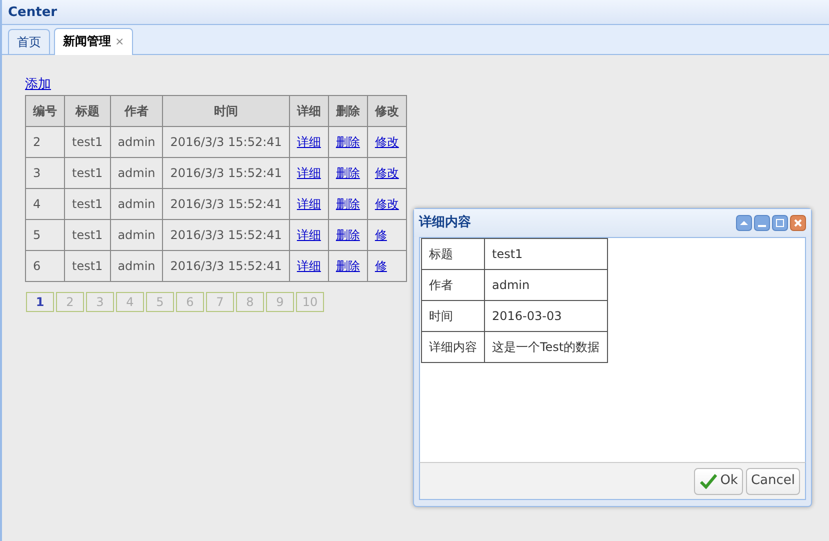 The image size is (829, 541). Describe the element at coordinates (546, 316) in the screenshot. I see `field-value: 2016-03-03` at that location.